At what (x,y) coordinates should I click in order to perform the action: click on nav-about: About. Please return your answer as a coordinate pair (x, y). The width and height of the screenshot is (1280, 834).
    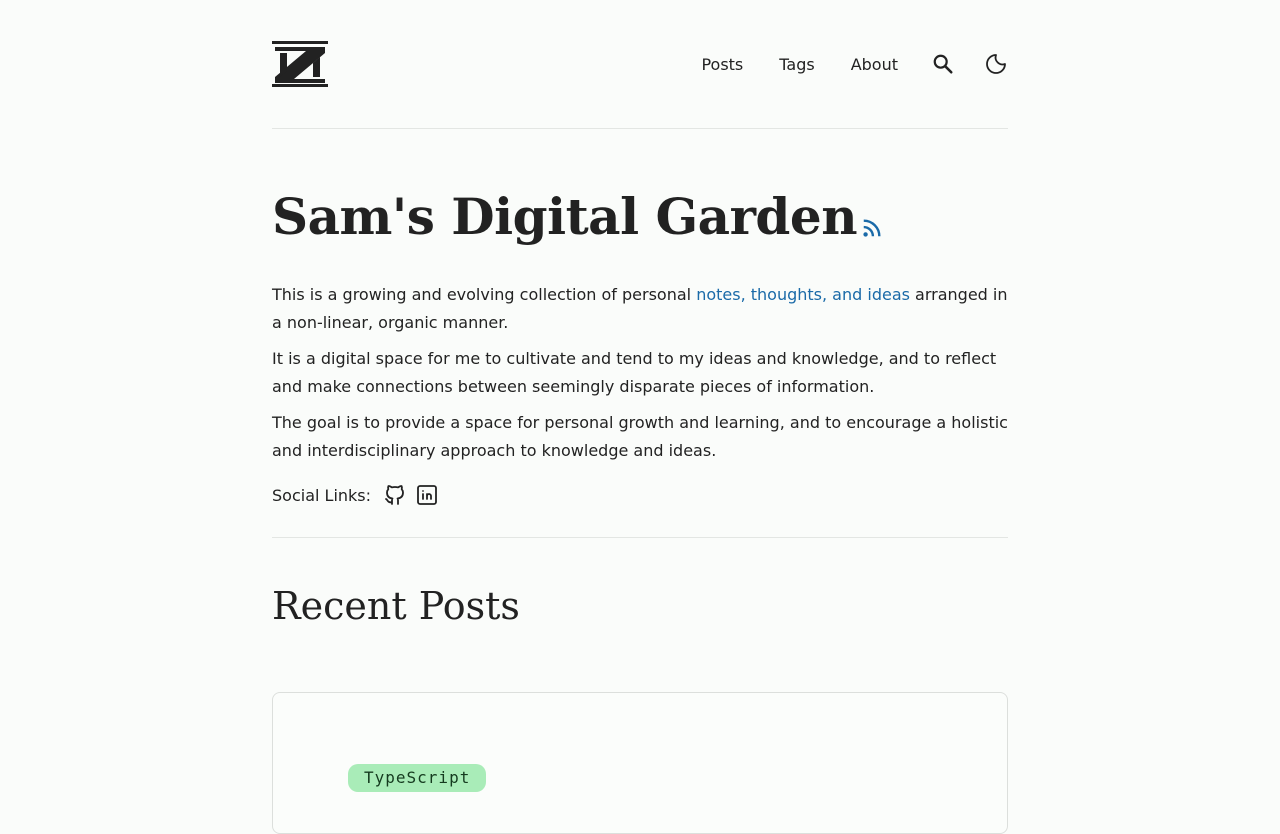
    Looking at the image, I should click on (874, 64).